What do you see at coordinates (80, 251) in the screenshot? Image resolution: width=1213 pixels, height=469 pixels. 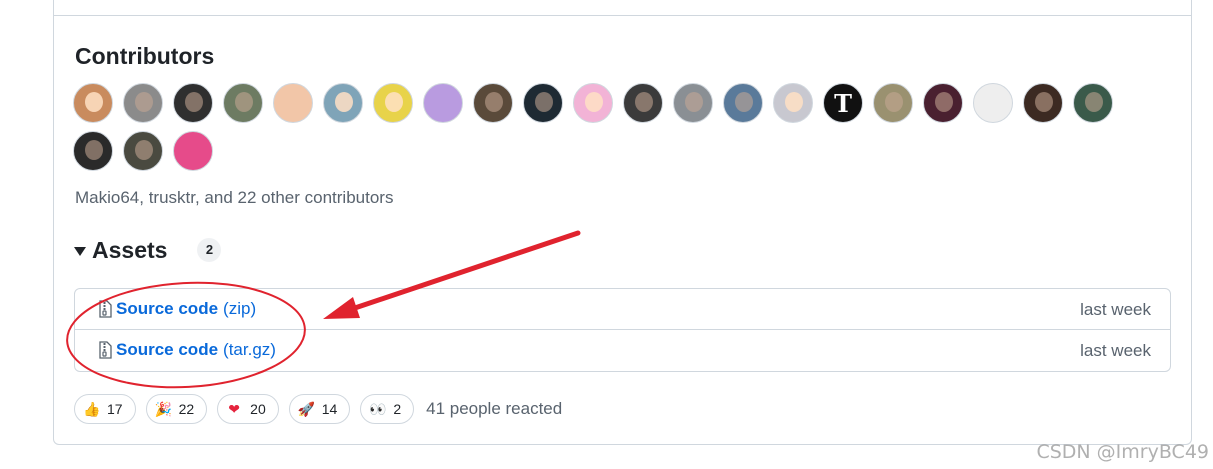 I see `caret-down-icon` at bounding box center [80, 251].